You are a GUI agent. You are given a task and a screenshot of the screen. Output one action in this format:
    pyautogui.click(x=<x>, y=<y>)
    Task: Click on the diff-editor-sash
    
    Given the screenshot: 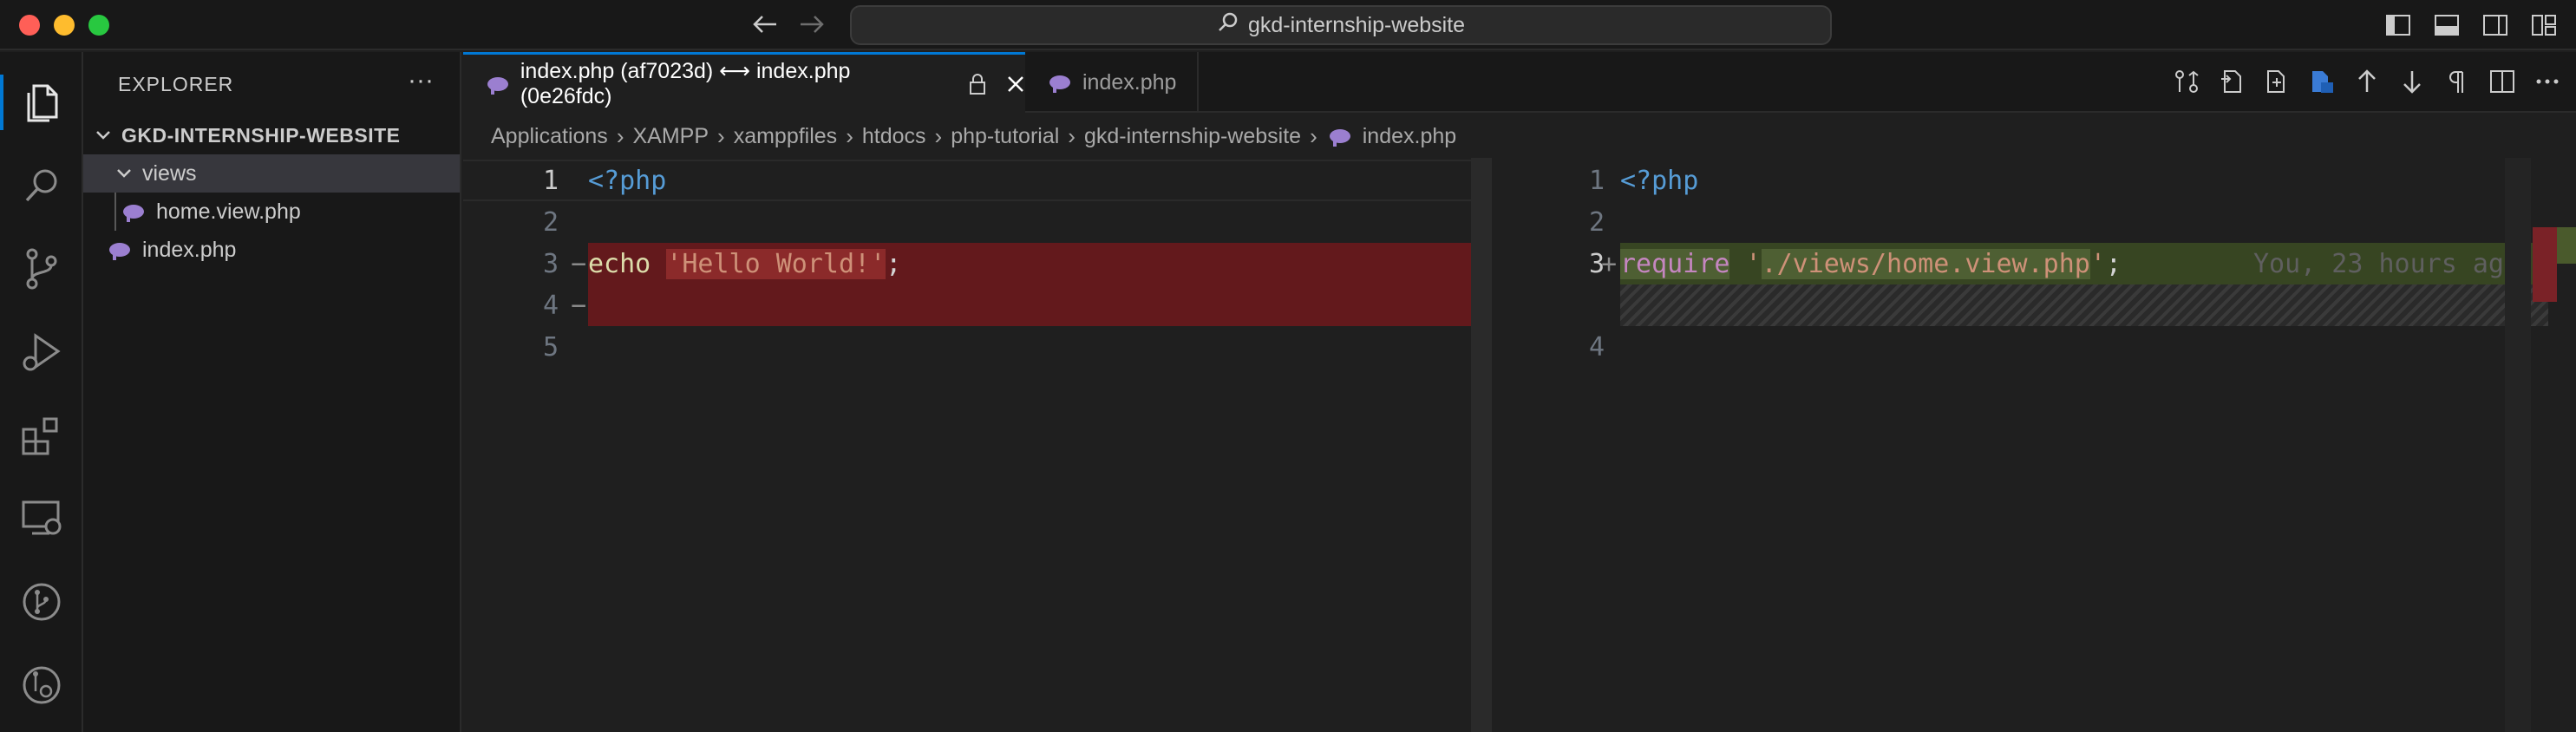 What is the action you would take?
    pyautogui.click(x=1482, y=445)
    